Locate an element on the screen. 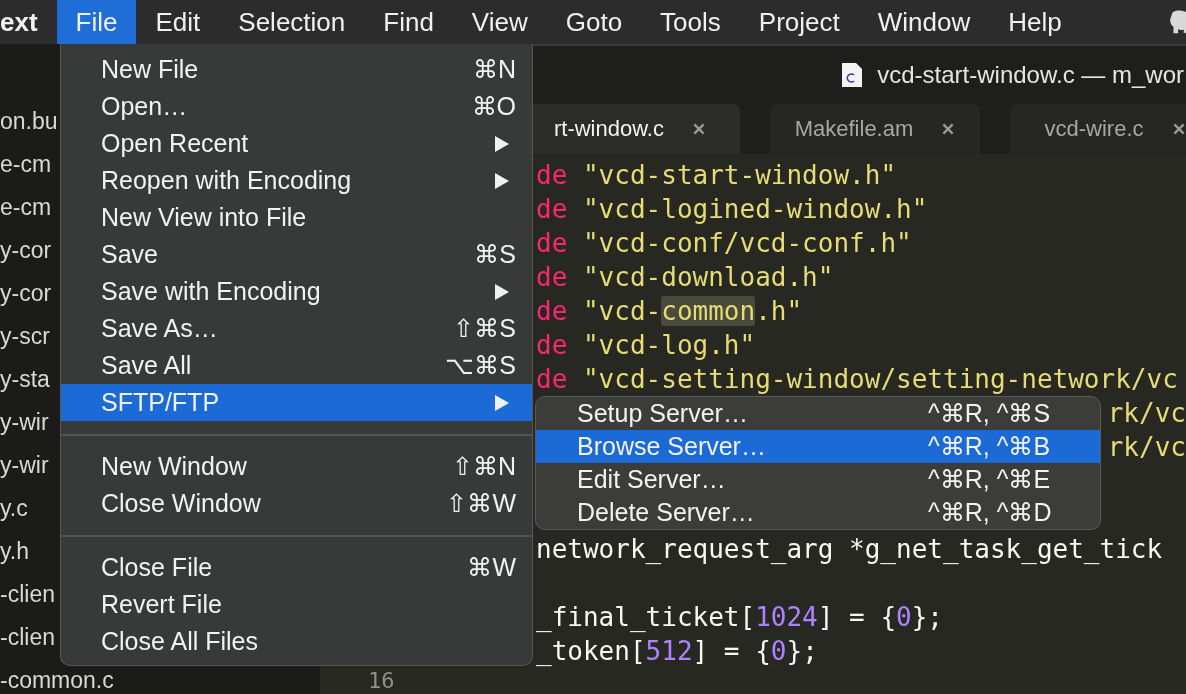 The image size is (1186, 694). code-line: _token[512] = {0}; is located at coordinates (677, 651).